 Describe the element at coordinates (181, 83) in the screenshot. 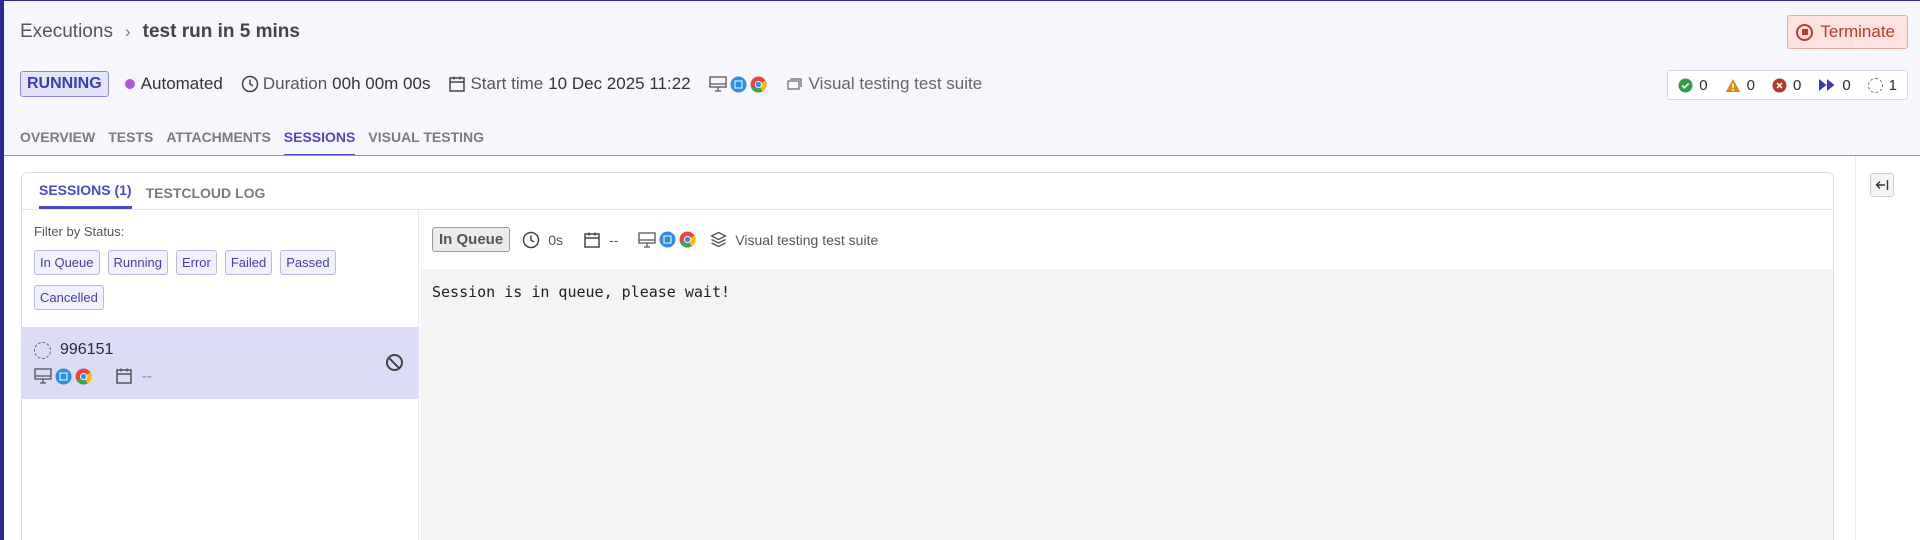

I see `mode-label: Automated` at that location.